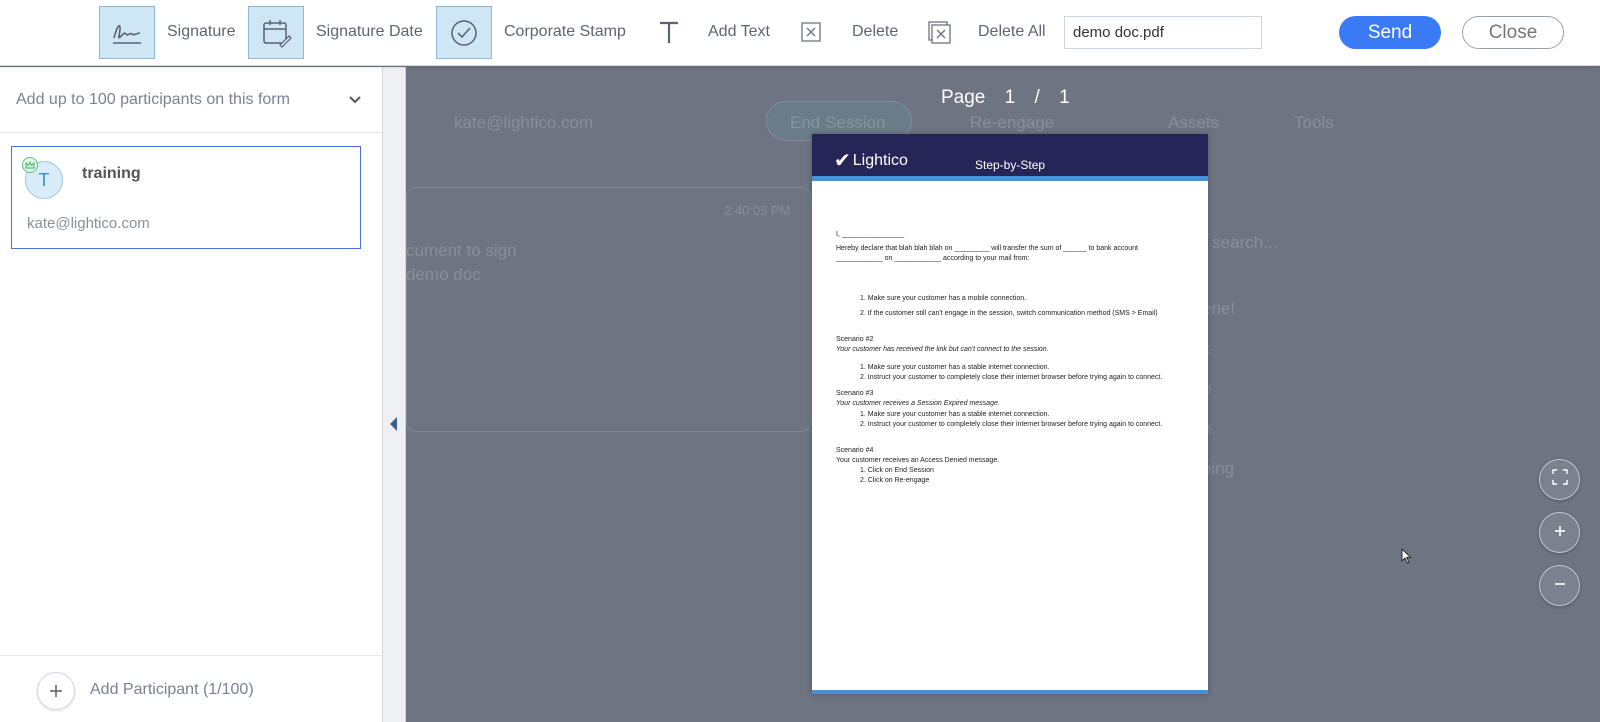 This screenshot has height=722, width=1600. I want to click on send-button: Send, so click(1390, 32).